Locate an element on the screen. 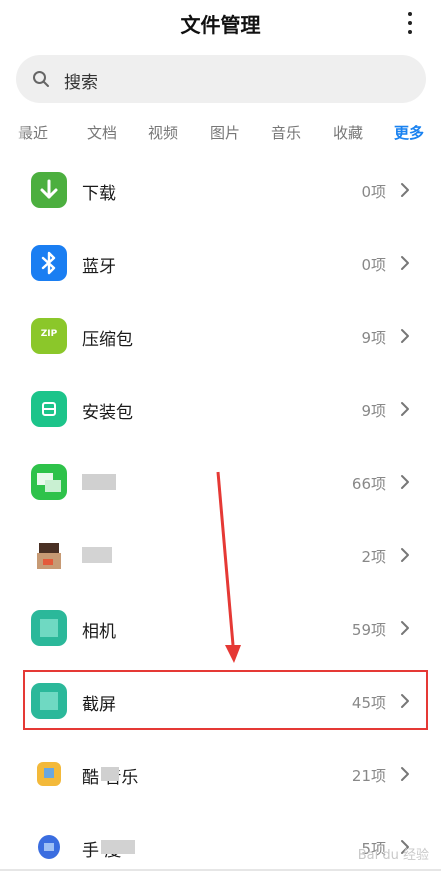 The height and width of the screenshot is (884, 441). download-icon is located at coordinates (49, 190).